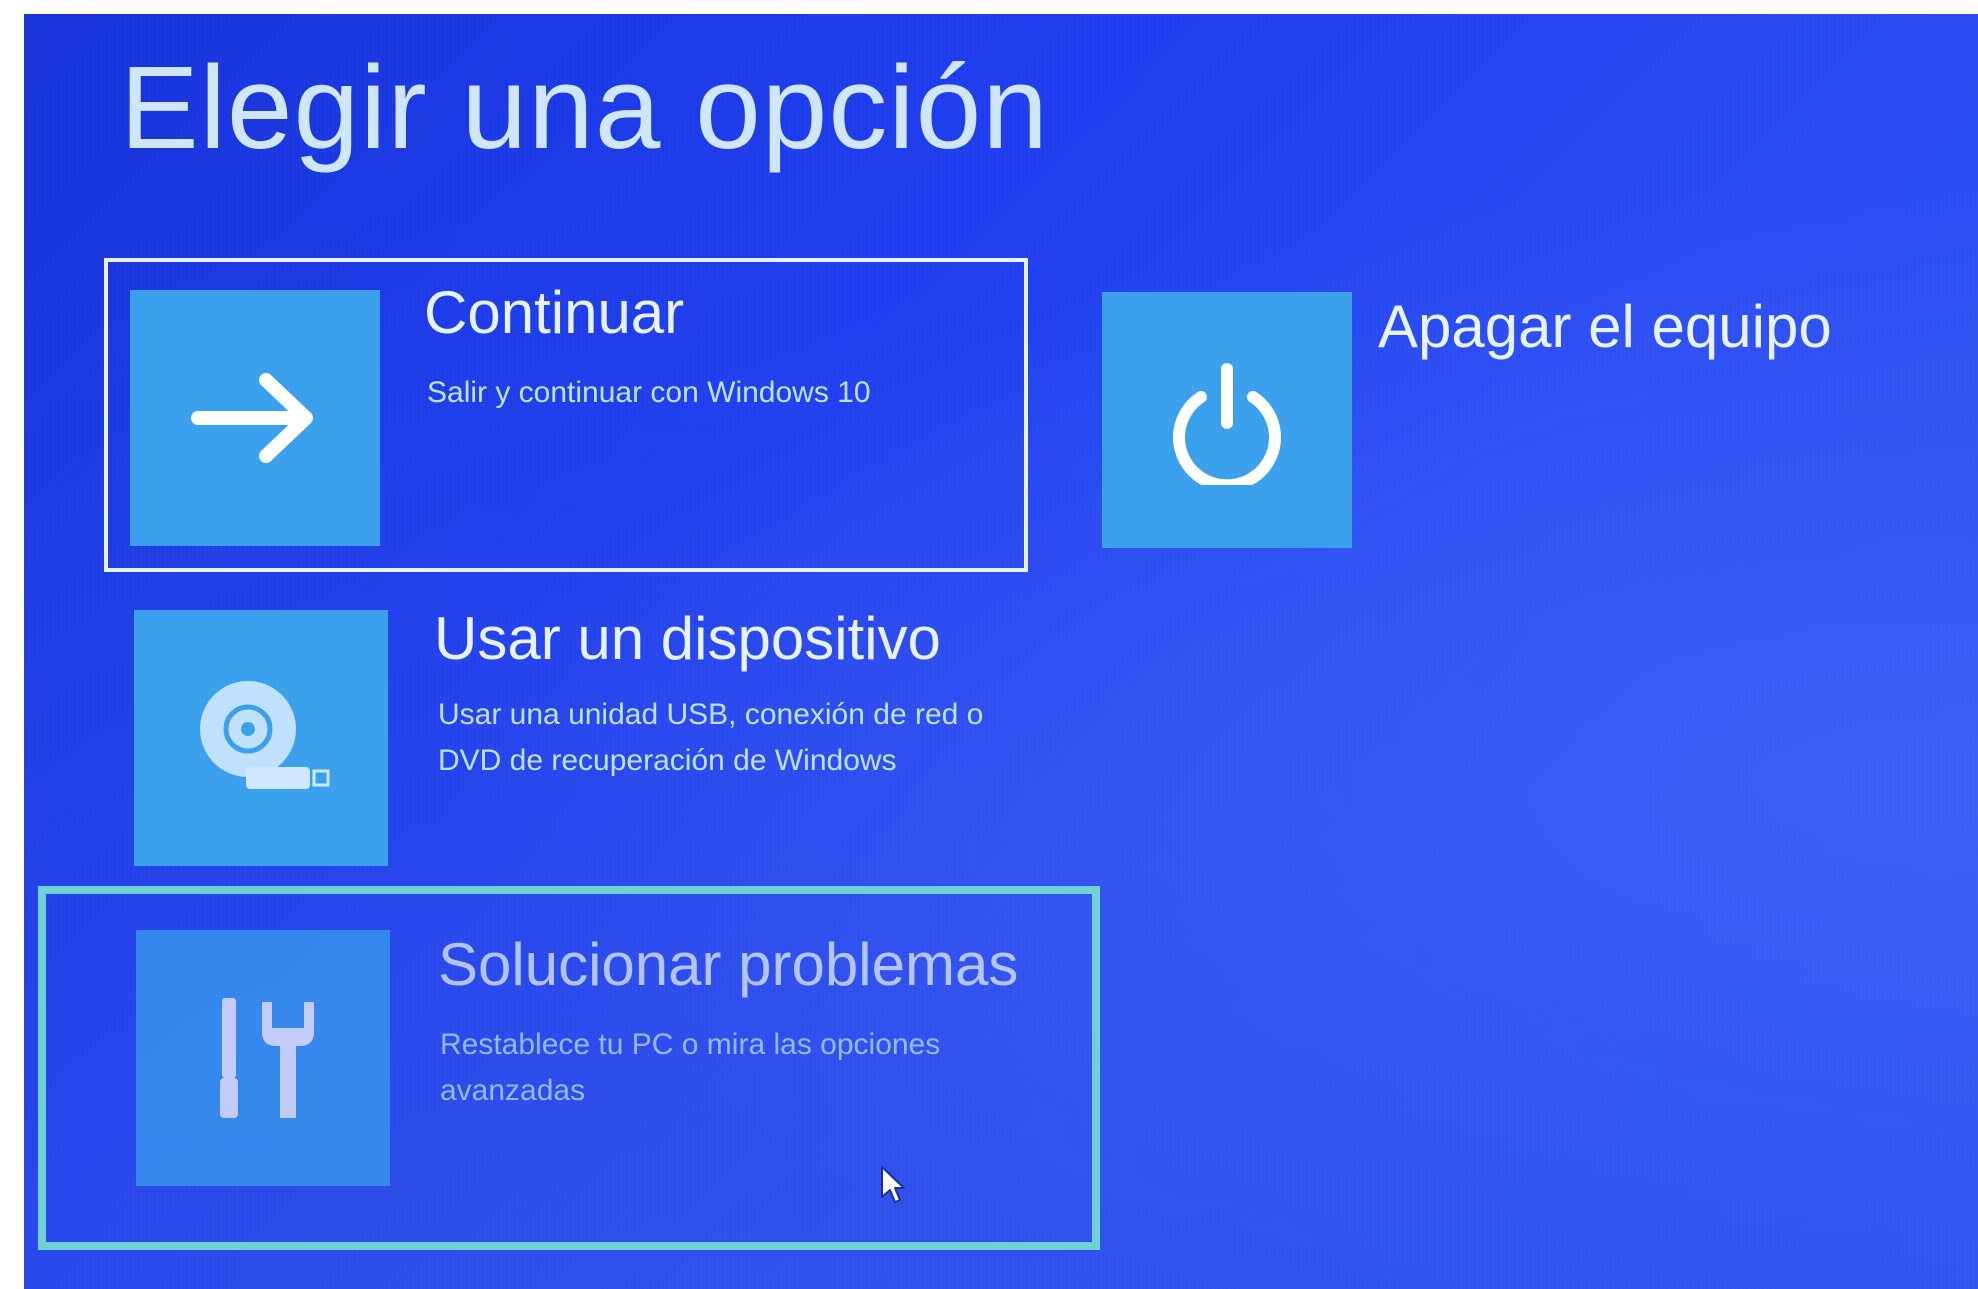 This screenshot has height=1289, width=1978. Describe the element at coordinates (267, 1058) in the screenshot. I see `tools-icon` at that location.